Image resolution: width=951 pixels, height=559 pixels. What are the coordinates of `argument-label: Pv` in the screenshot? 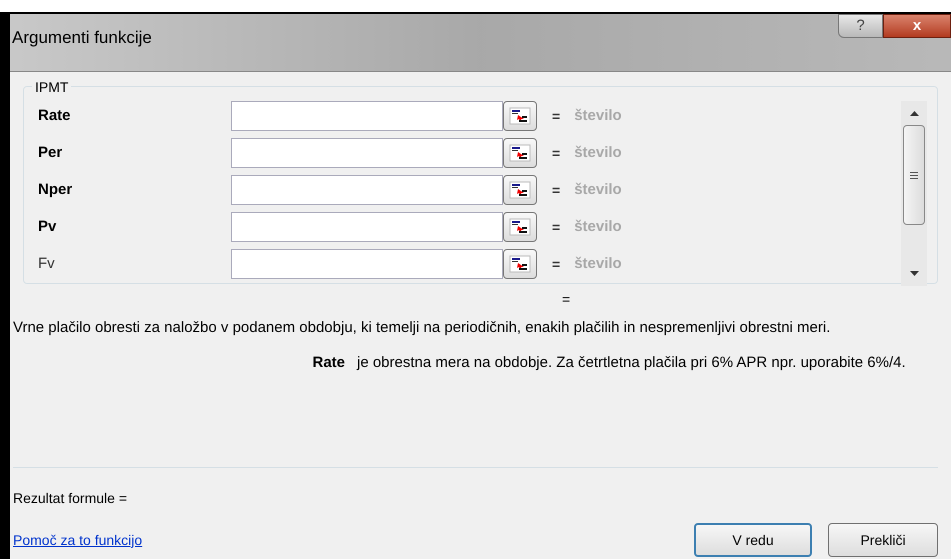 It's located at (48, 226).